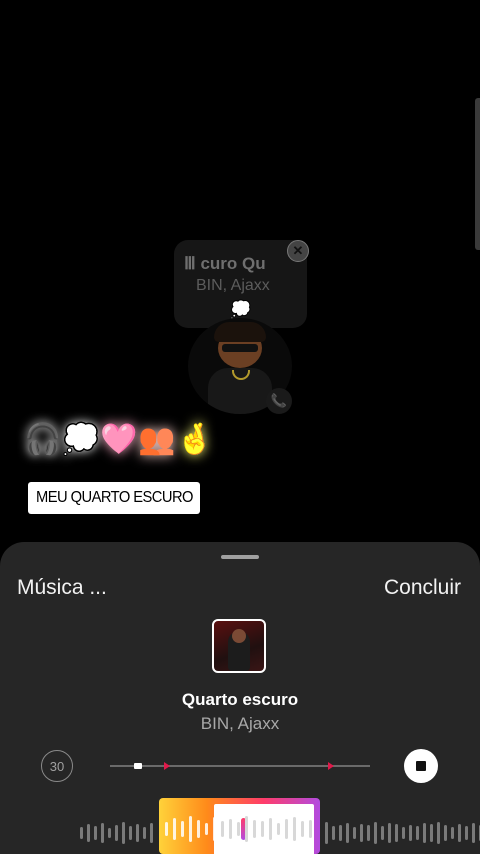  Describe the element at coordinates (477, 174) in the screenshot. I see `scroll-indicator` at that location.